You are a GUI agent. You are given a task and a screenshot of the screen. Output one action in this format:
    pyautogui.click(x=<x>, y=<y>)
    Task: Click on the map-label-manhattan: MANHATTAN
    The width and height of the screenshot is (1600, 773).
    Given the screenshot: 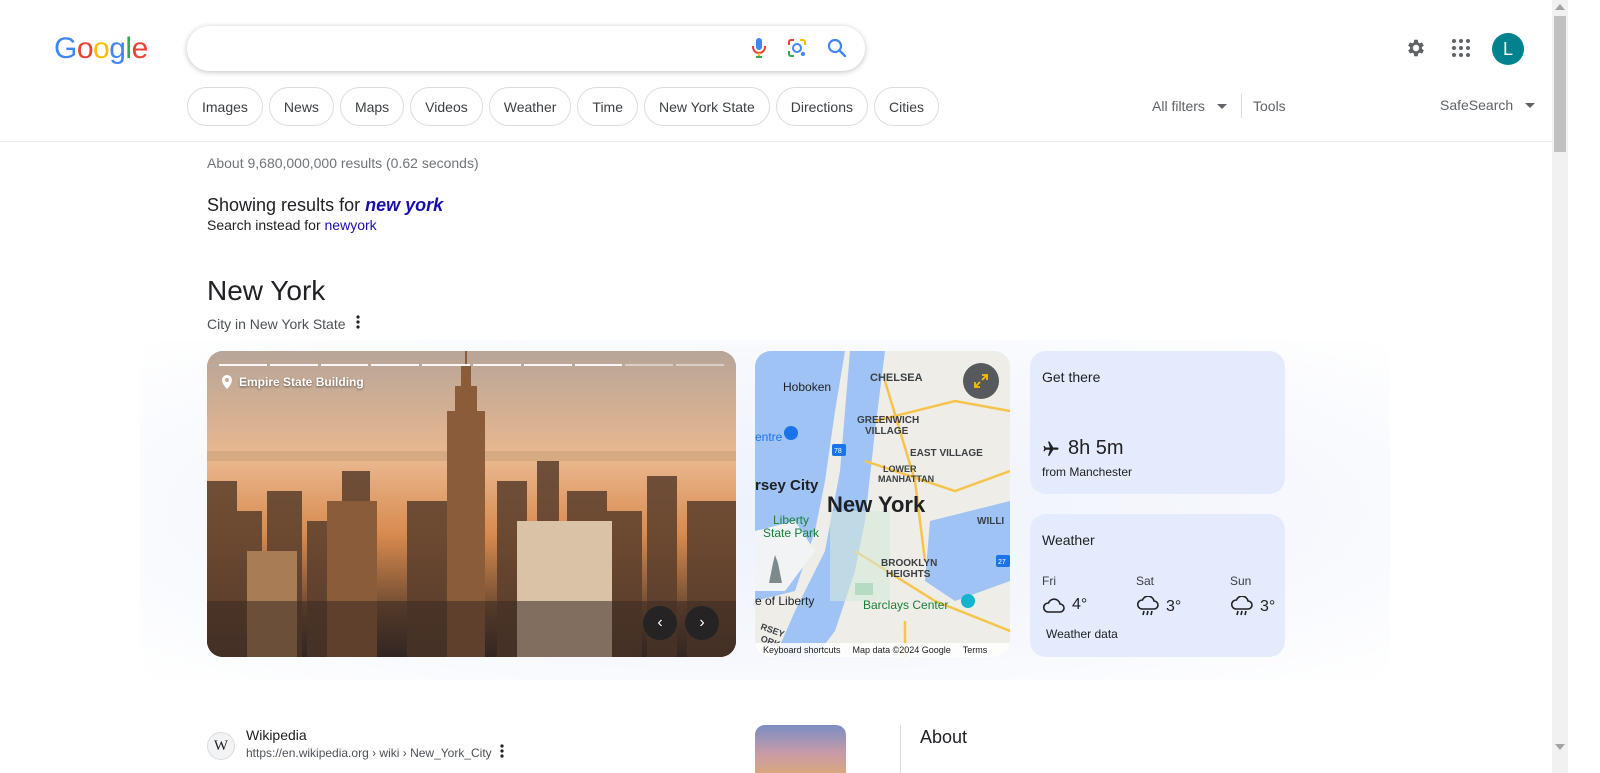 What is the action you would take?
    pyautogui.click(x=906, y=479)
    